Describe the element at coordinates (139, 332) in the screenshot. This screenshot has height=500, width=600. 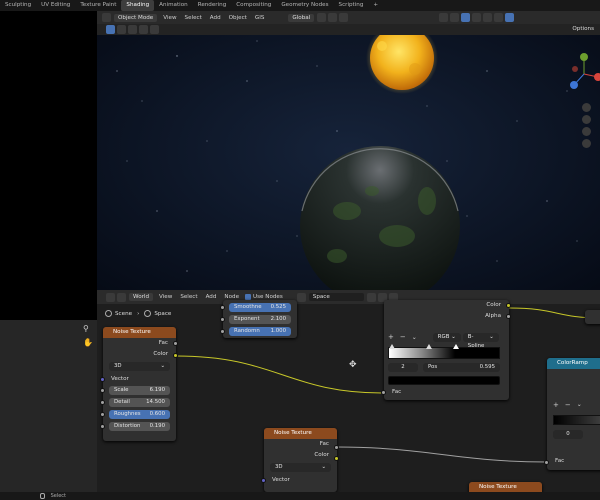
I see `noise-texture-title: Noise Texture` at that location.